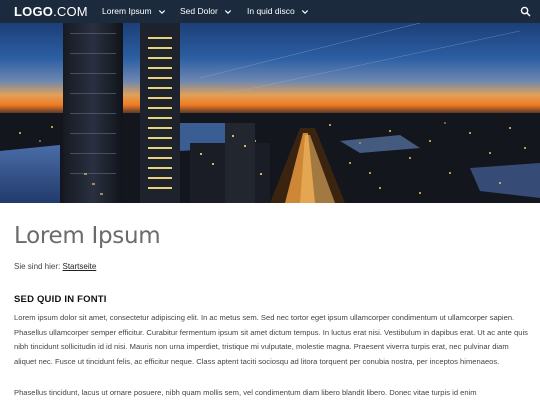  I want to click on breadcrumb: Sie sind hier: Startseite, so click(55, 267).